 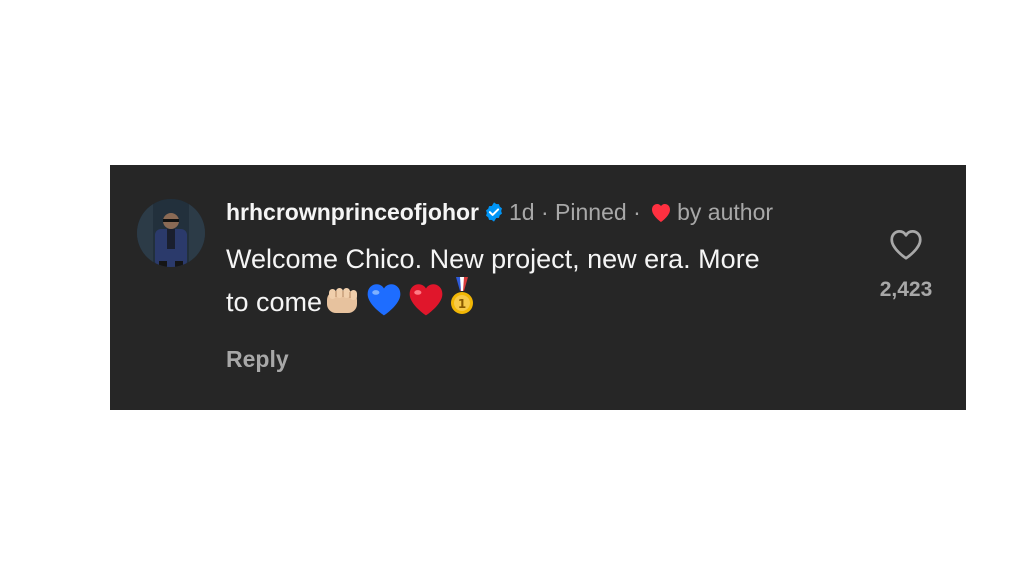 What do you see at coordinates (352, 212) in the screenshot?
I see `username-link: hrhcrownprinceofjohor` at bounding box center [352, 212].